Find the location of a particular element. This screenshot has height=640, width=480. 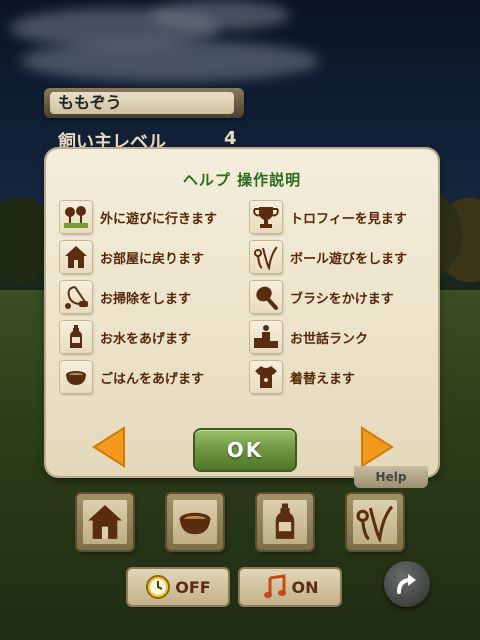

pet-name: ももぞう is located at coordinates (142, 103).